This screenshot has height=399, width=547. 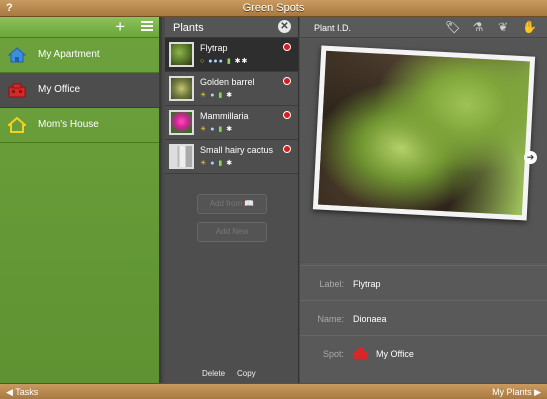 I want to click on spot-item-my-apartment: My Apartment, so click(x=79, y=55).